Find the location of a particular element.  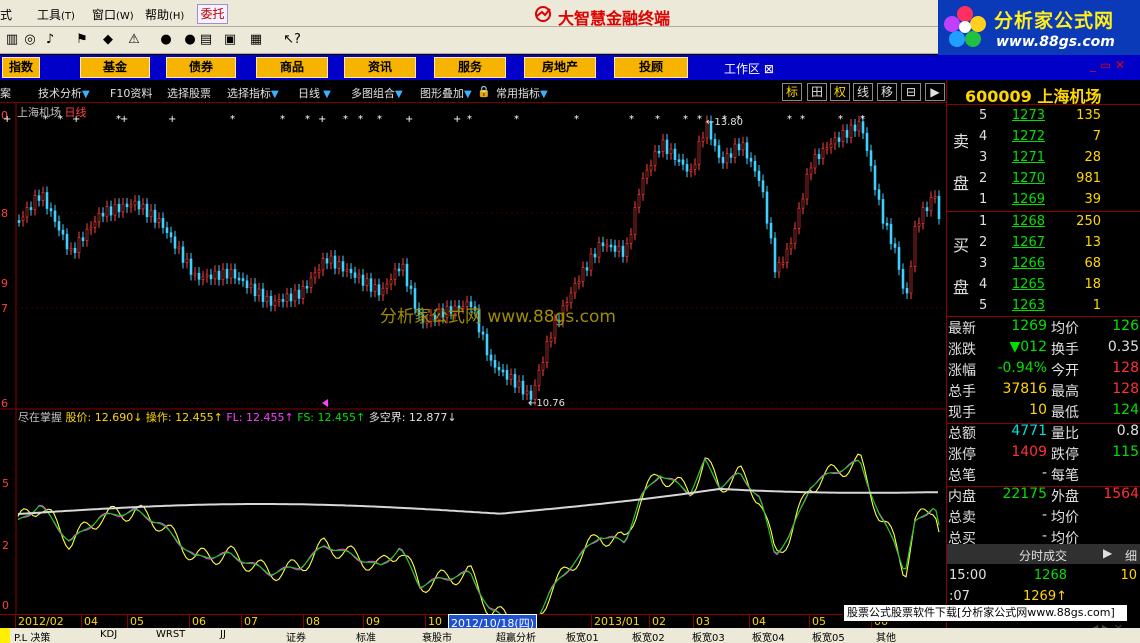

tick-tab-extra: 细 is located at coordinates (1131, 555).